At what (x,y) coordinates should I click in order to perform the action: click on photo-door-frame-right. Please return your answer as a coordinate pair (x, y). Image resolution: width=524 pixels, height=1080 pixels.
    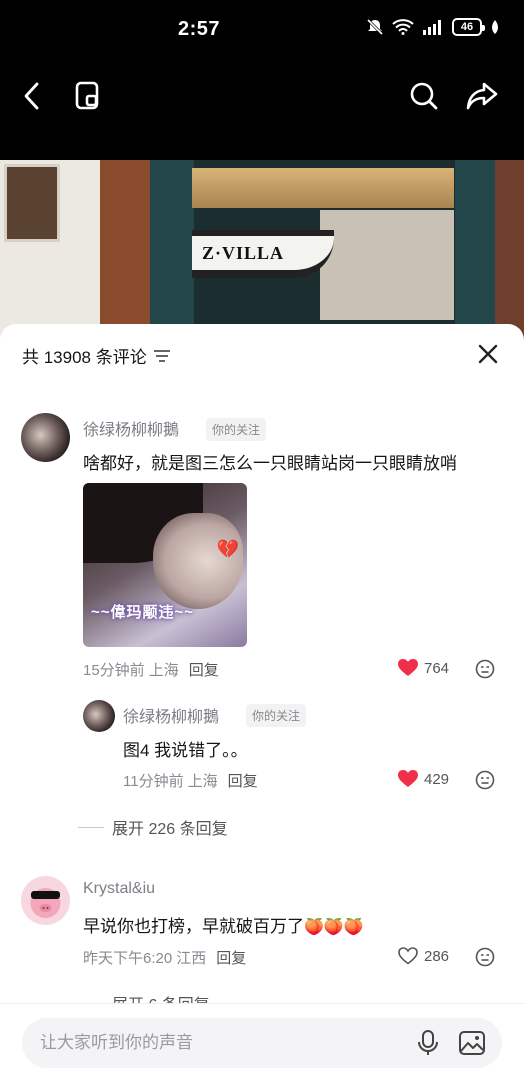
    Looking at the image, I should click on (475, 250).